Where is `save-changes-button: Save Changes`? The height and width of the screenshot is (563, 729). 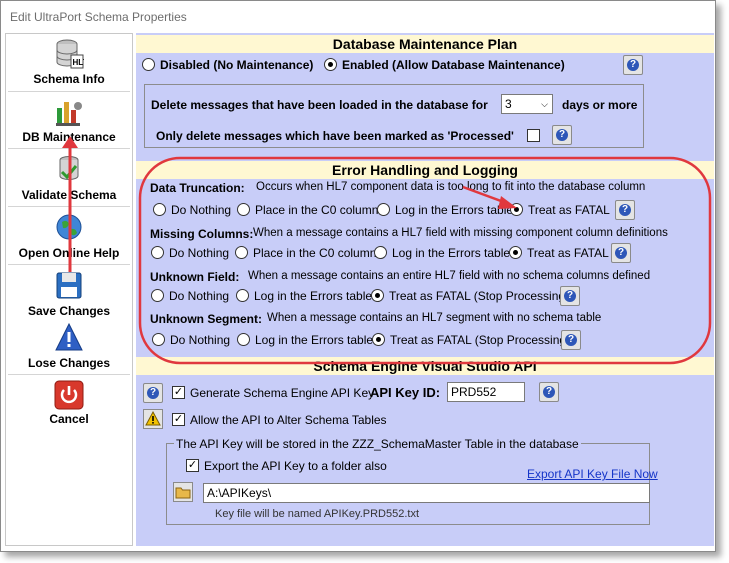 save-changes-button: Save Changes is located at coordinates (69, 296).